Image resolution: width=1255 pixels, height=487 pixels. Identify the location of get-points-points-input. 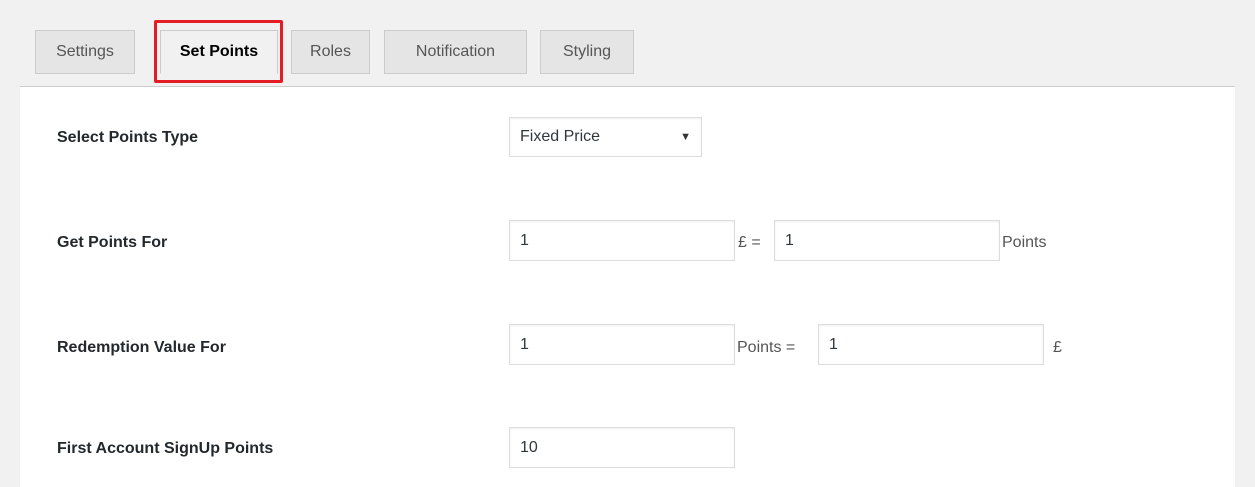
(887, 240).